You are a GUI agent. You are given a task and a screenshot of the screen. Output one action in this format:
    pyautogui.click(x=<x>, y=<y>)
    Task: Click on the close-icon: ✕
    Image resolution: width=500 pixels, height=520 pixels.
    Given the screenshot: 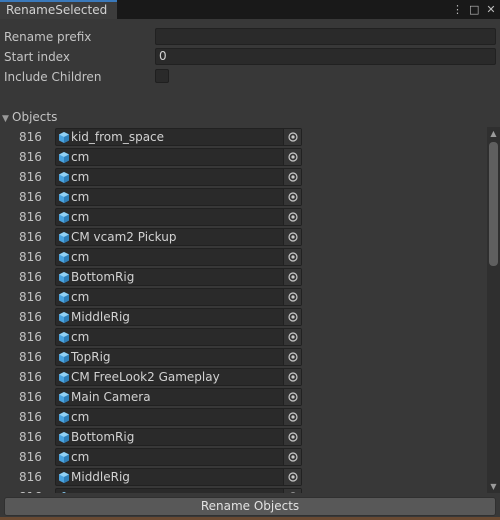 What is the action you would take?
    pyautogui.click(x=491, y=9)
    